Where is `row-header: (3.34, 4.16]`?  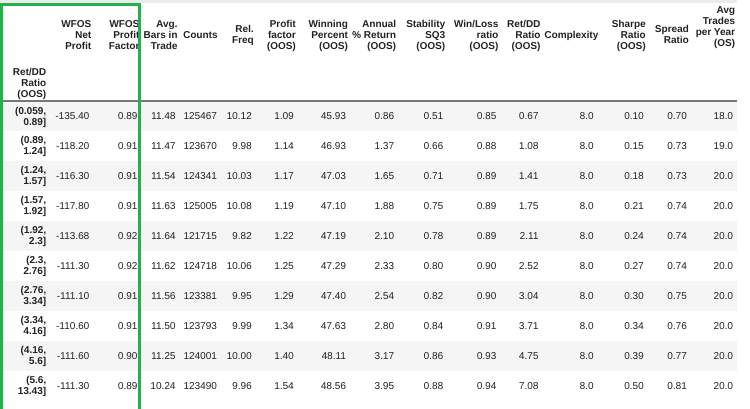
row-header: (3.34, 4.16] is located at coordinates (33, 326).